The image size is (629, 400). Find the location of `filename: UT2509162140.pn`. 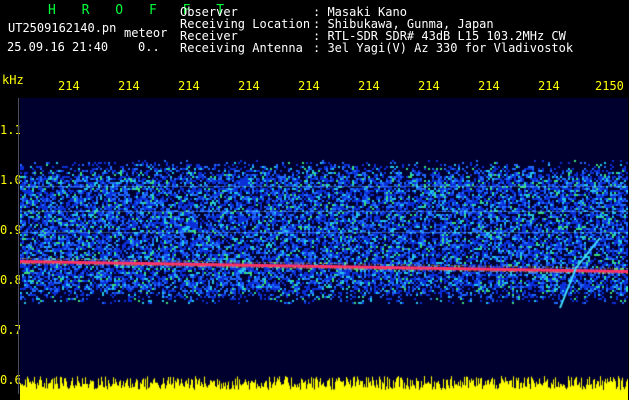

filename: UT2509162140.pn is located at coordinates (62, 28).